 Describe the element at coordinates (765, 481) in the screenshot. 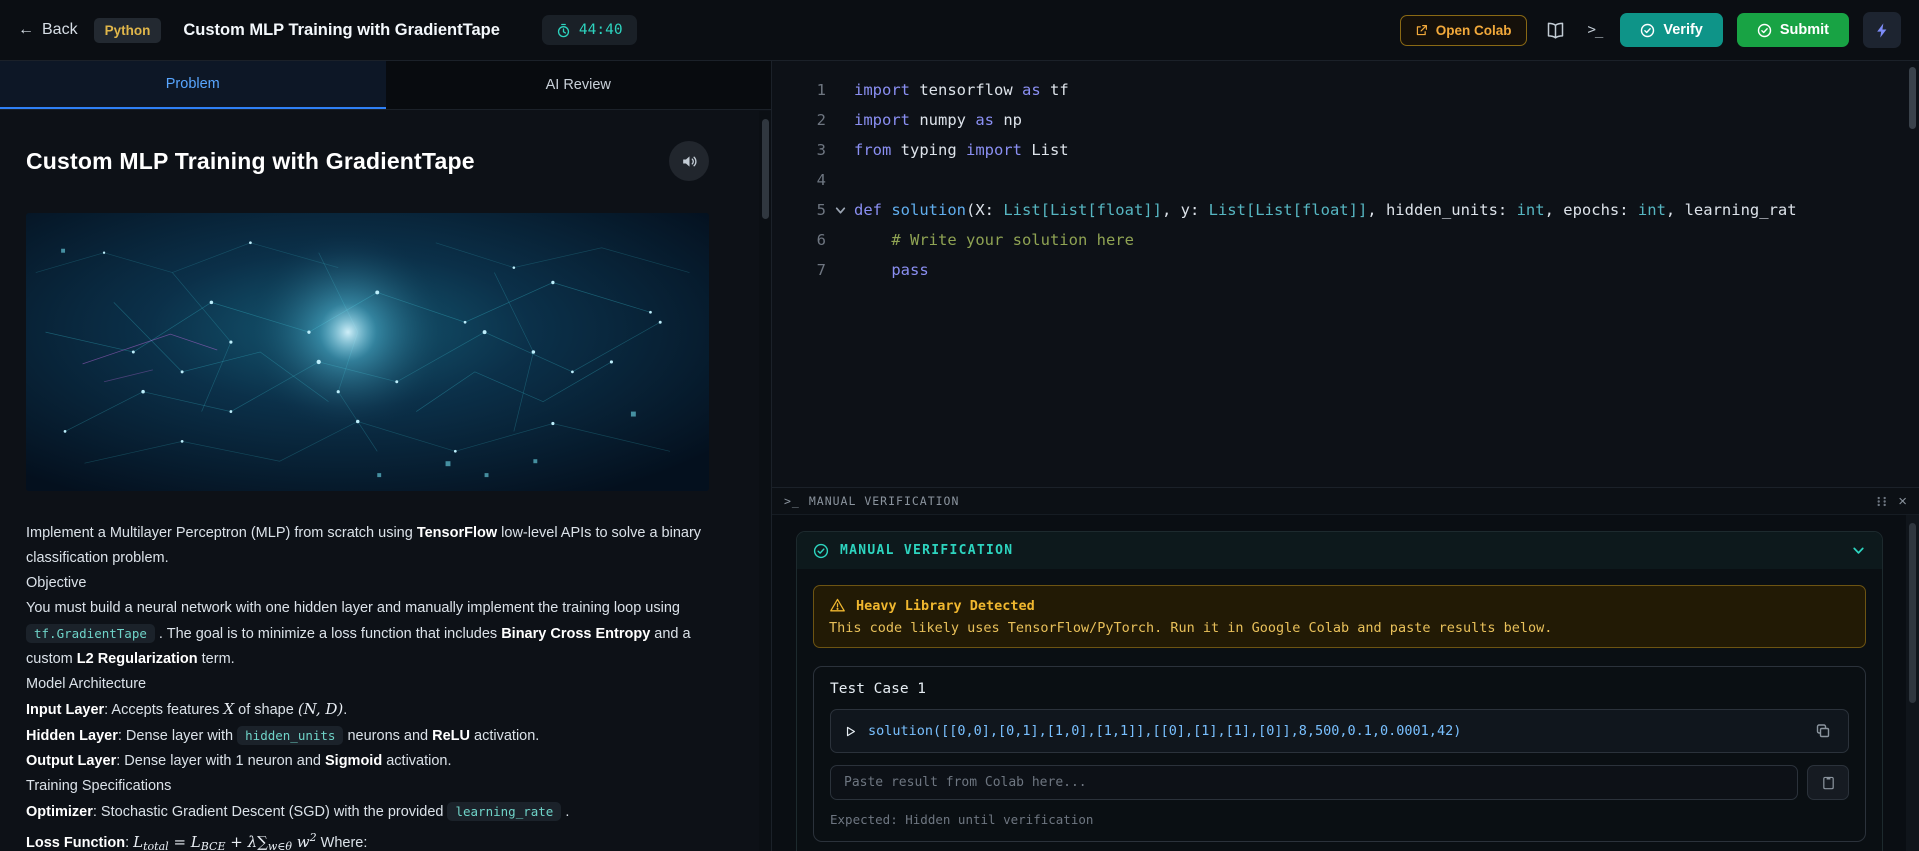

I see `problem-scrollbar` at that location.